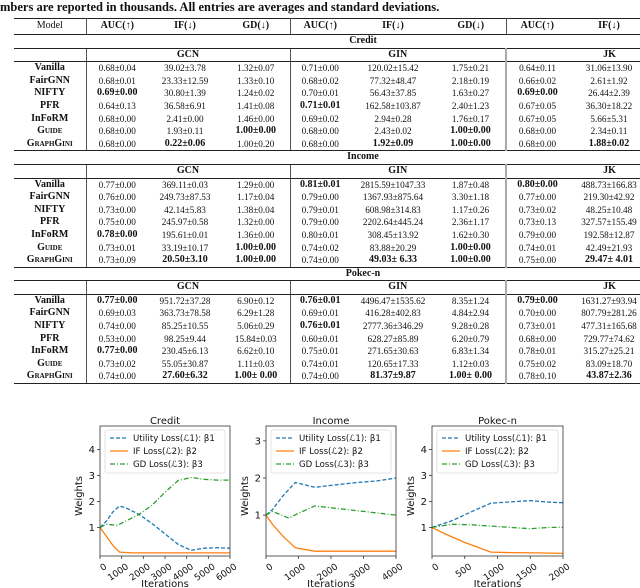 This screenshot has width=640, height=588. Describe the element at coordinates (393, 247) in the screenshot. I see `metric-cell: 83.88±20.29` at that location.